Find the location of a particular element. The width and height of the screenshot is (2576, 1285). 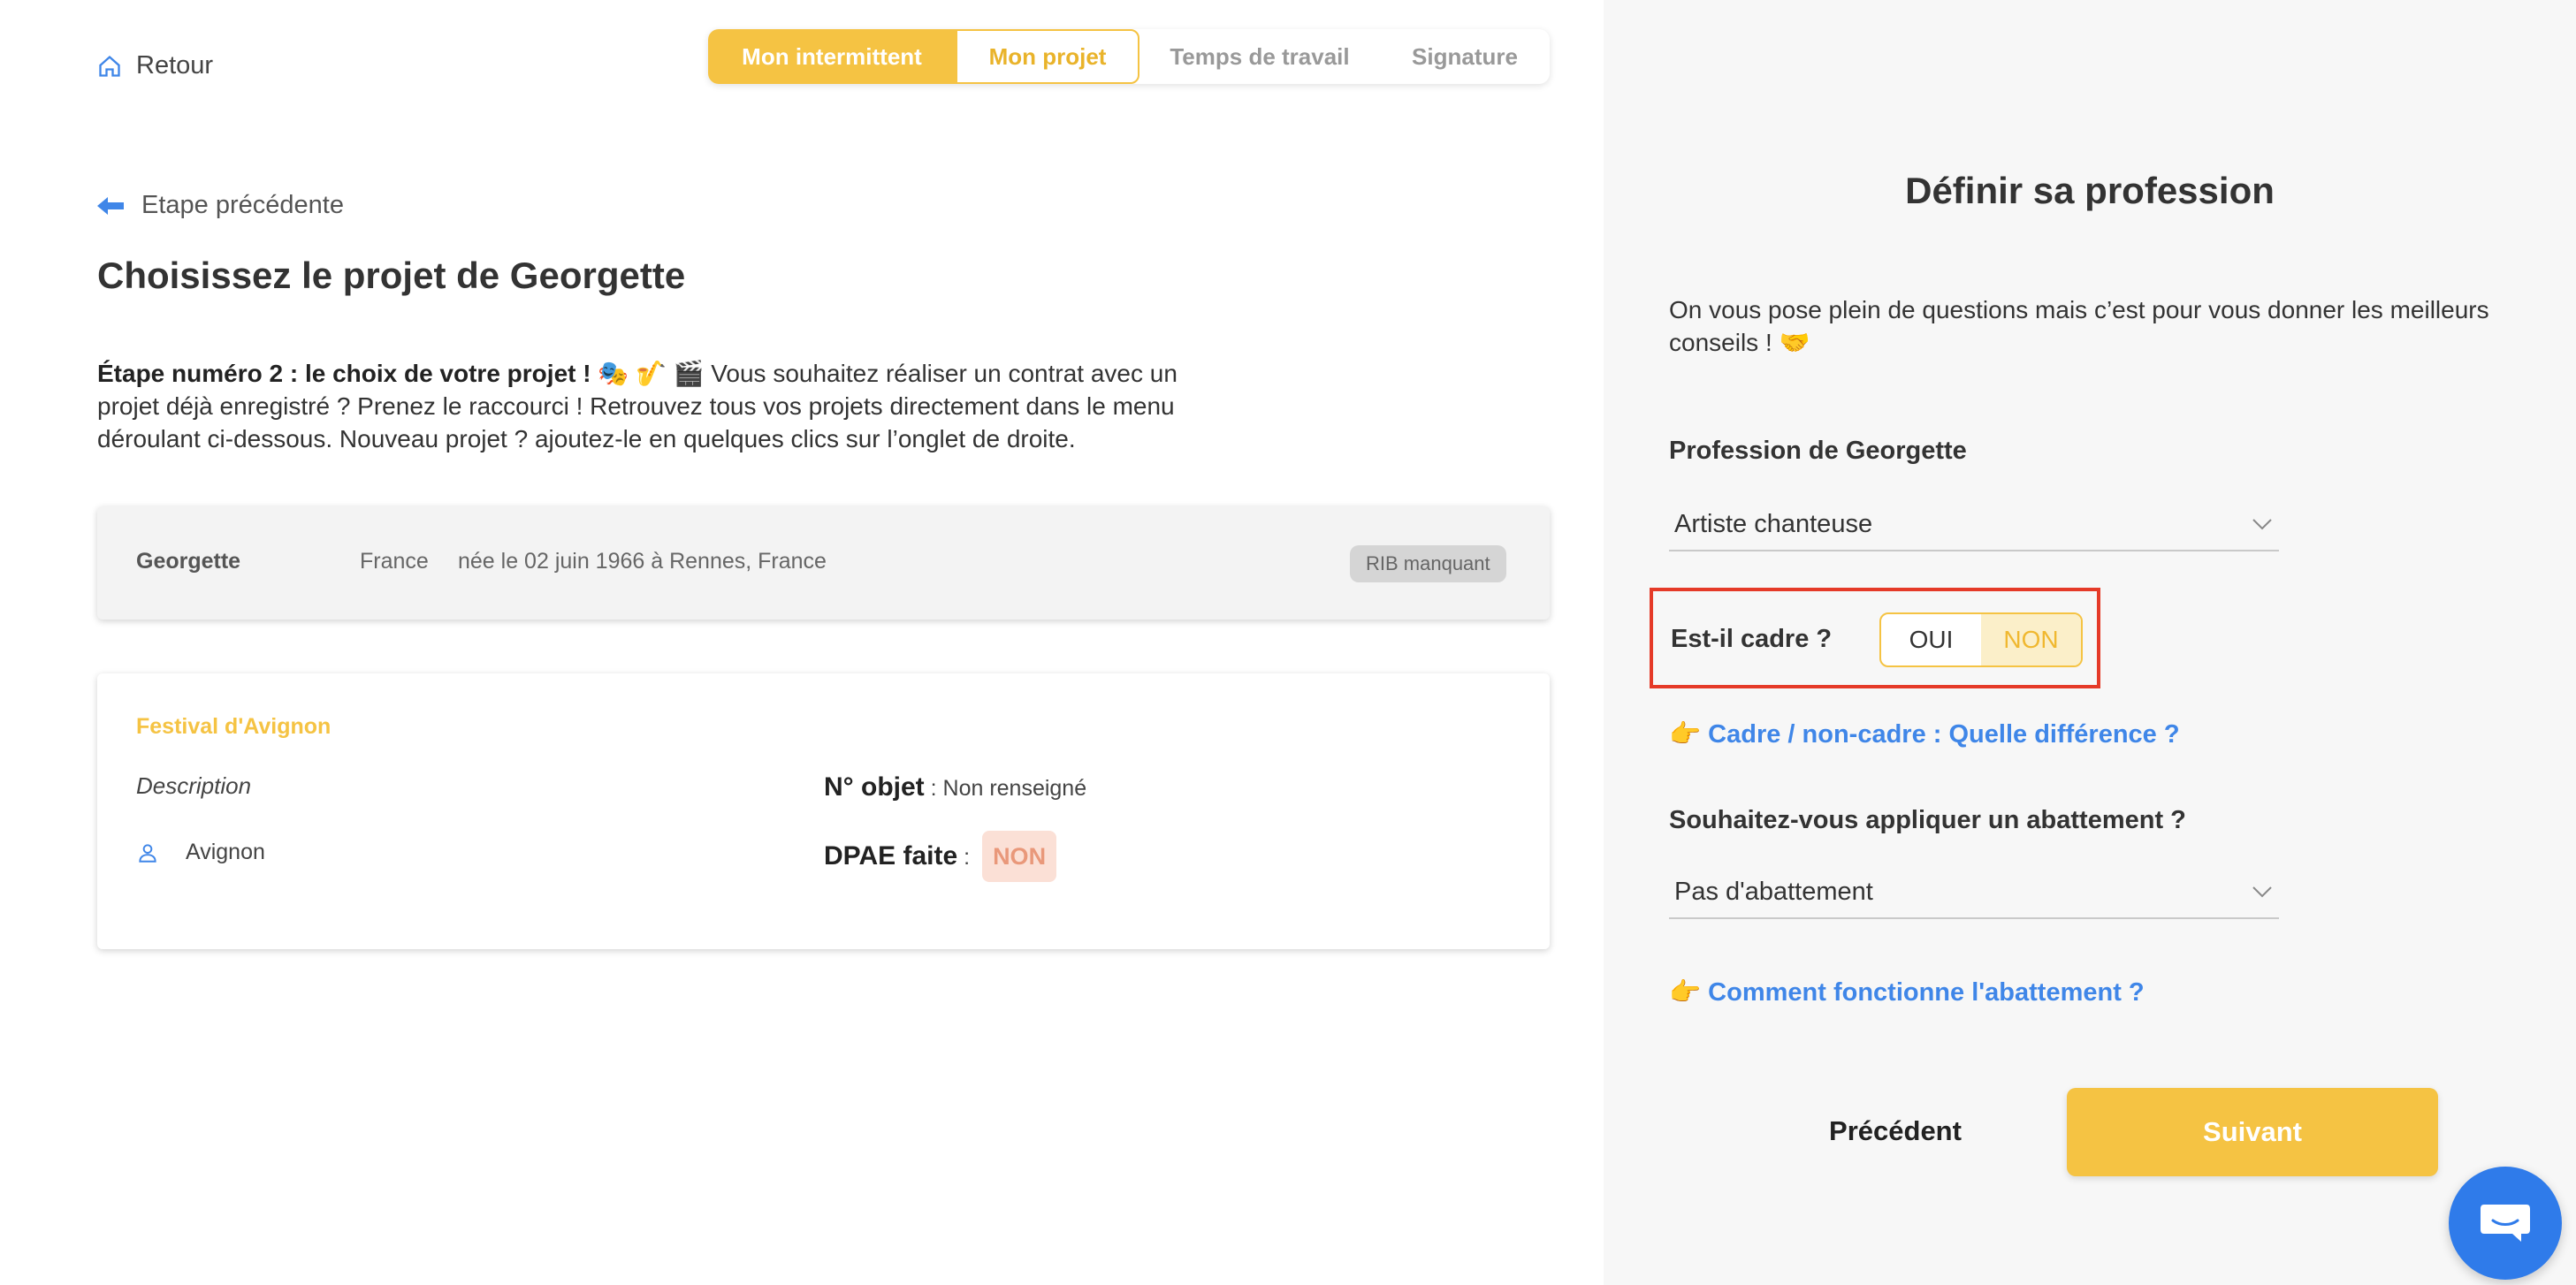

profession-value: Artiste chanteuse is located at coordinates (1773, 523).